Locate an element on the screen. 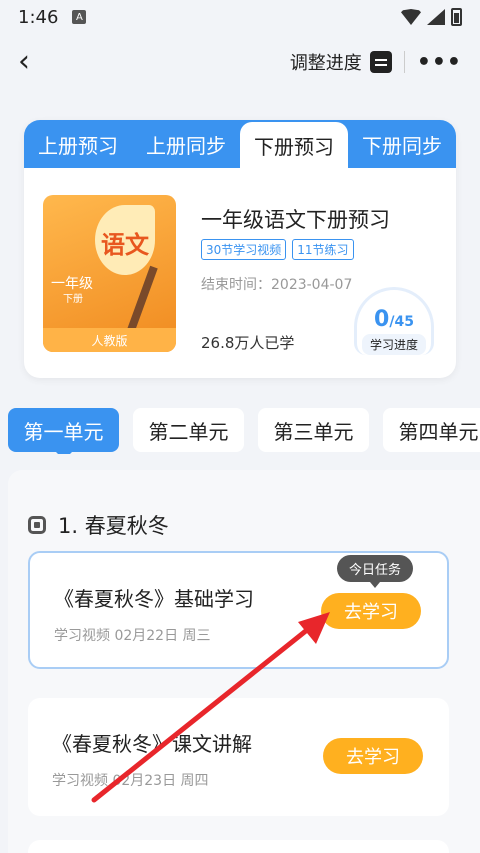  status-bar: 1:46 A is located at coordinates (240, 17).